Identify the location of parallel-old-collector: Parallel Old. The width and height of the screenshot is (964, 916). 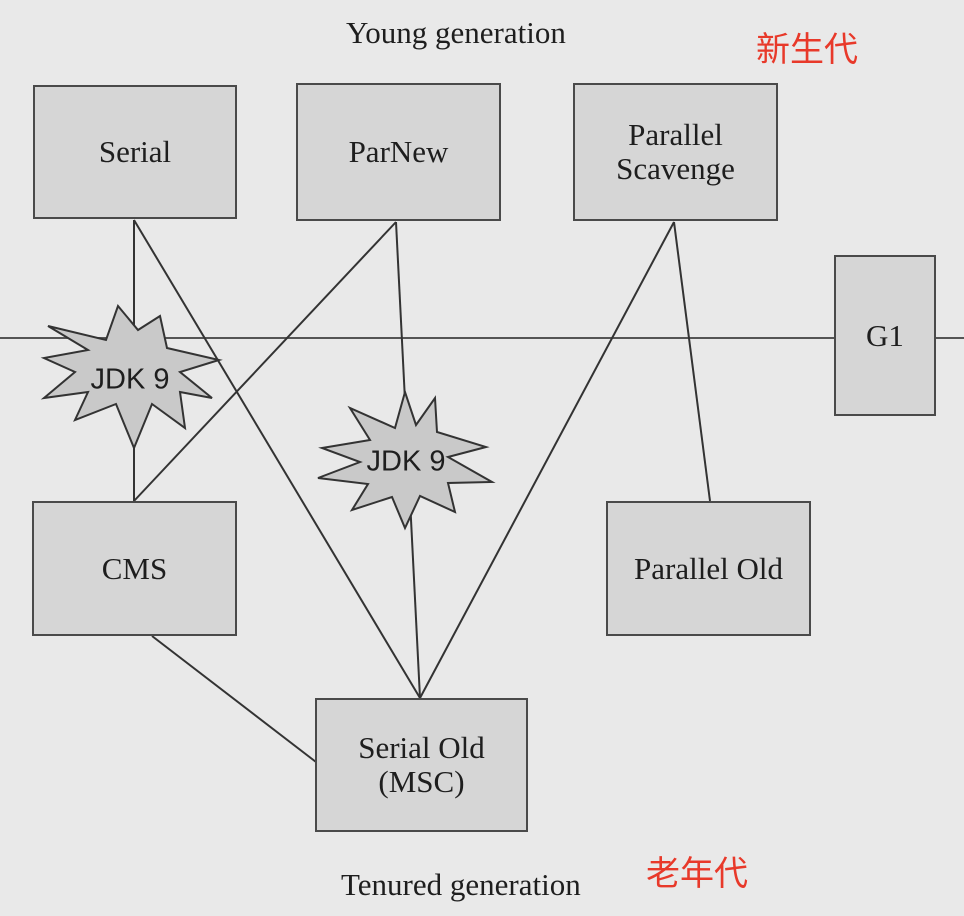
(708, 568).